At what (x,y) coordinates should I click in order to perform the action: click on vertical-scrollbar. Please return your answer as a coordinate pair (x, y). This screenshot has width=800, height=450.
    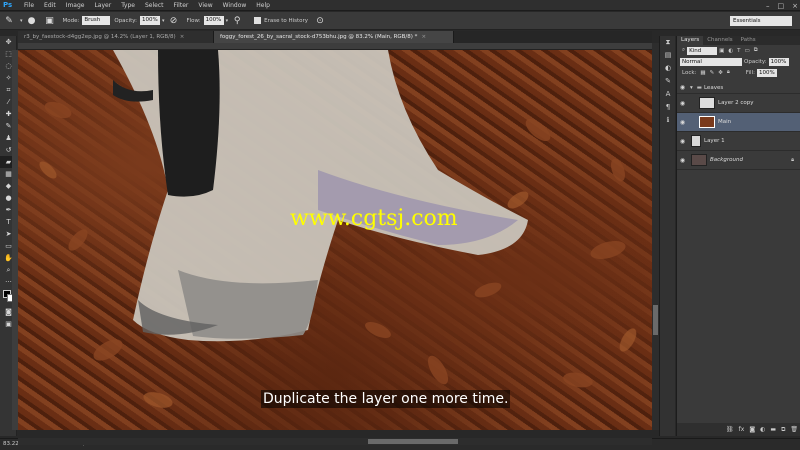
    Looking at the image, I should click on (655, 236).